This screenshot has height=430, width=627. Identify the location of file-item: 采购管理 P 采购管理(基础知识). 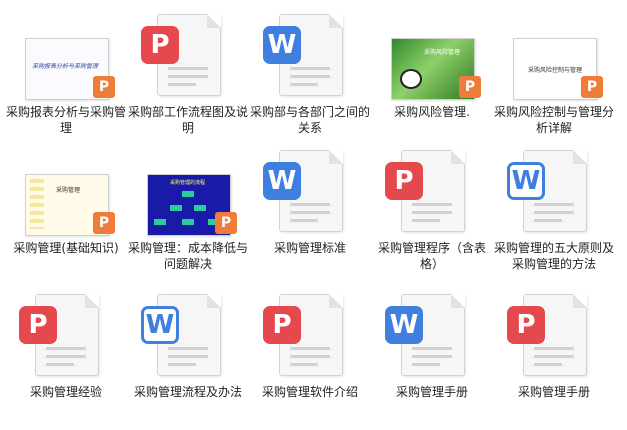
(66, 216).